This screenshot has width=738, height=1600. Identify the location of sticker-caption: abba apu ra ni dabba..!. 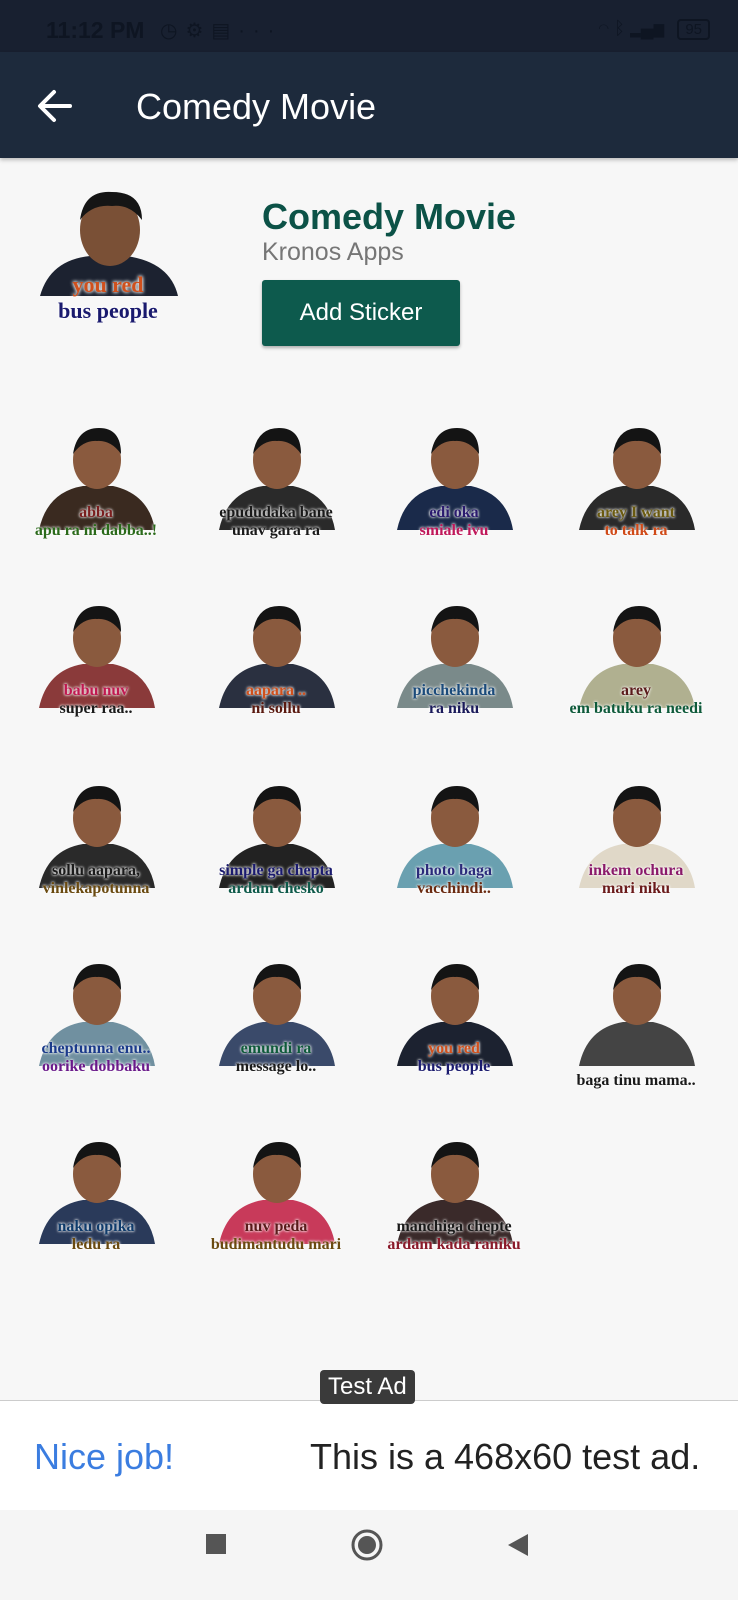
(96, 522).